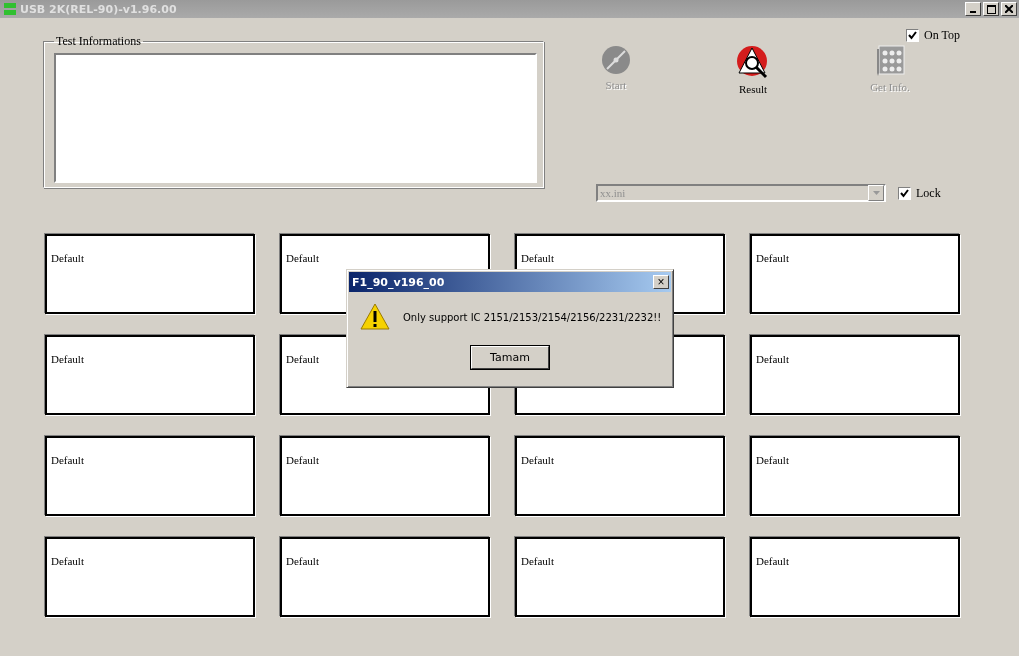  I want to click on window-title: USB 2K(REL-90)-v1.96.00, so click(98, 9).